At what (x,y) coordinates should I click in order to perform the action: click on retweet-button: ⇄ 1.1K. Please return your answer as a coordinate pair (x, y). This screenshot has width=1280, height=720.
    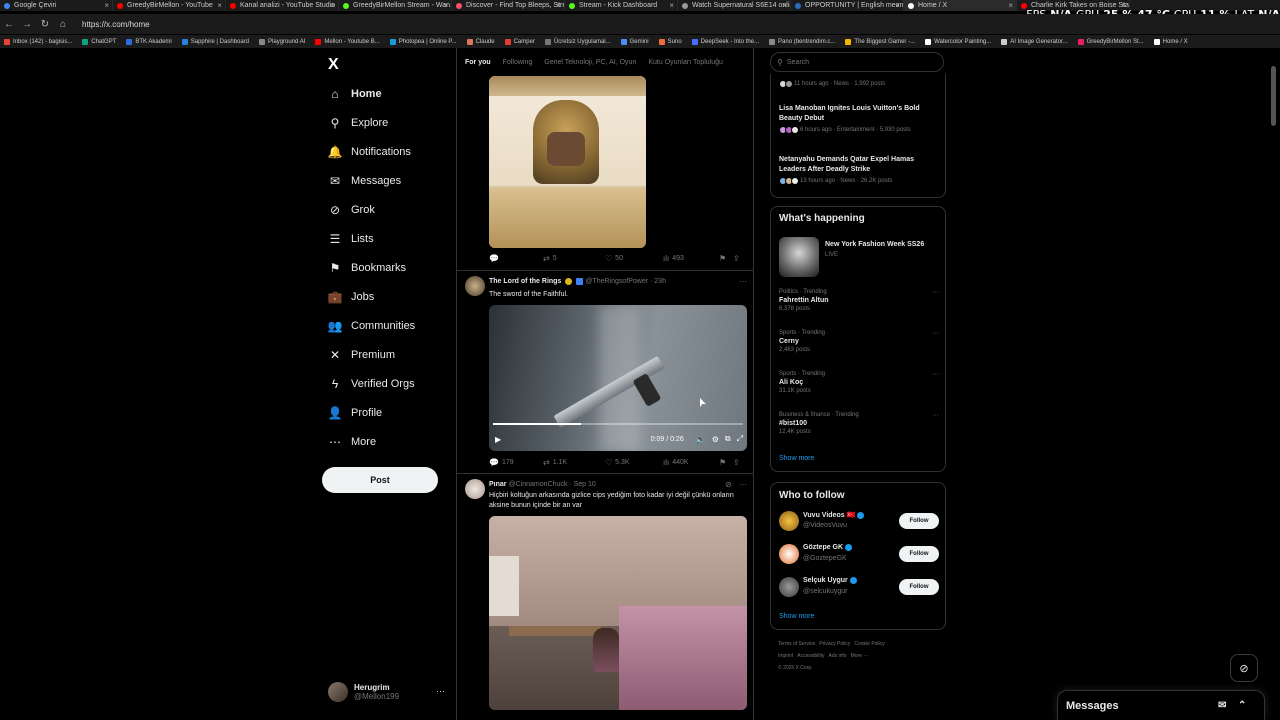
    Looking at the image, I should click on (574, 462).